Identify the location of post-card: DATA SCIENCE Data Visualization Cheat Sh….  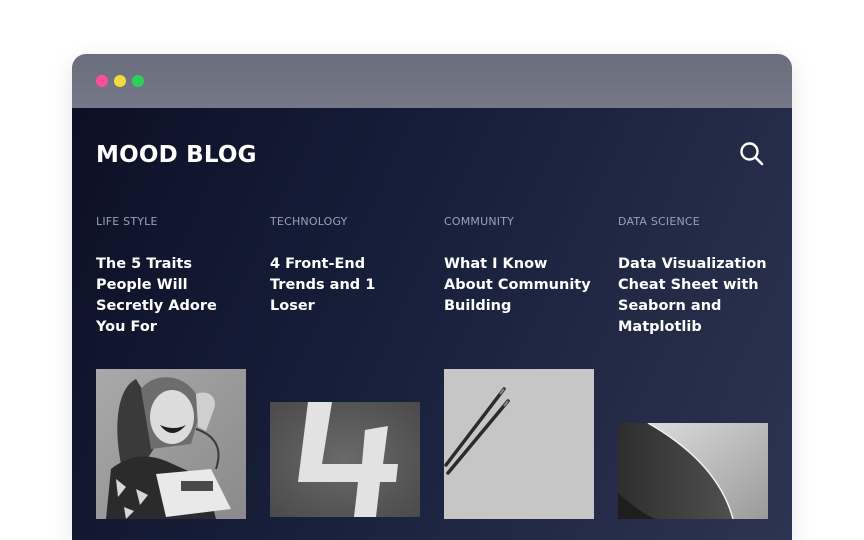
(693, 324).